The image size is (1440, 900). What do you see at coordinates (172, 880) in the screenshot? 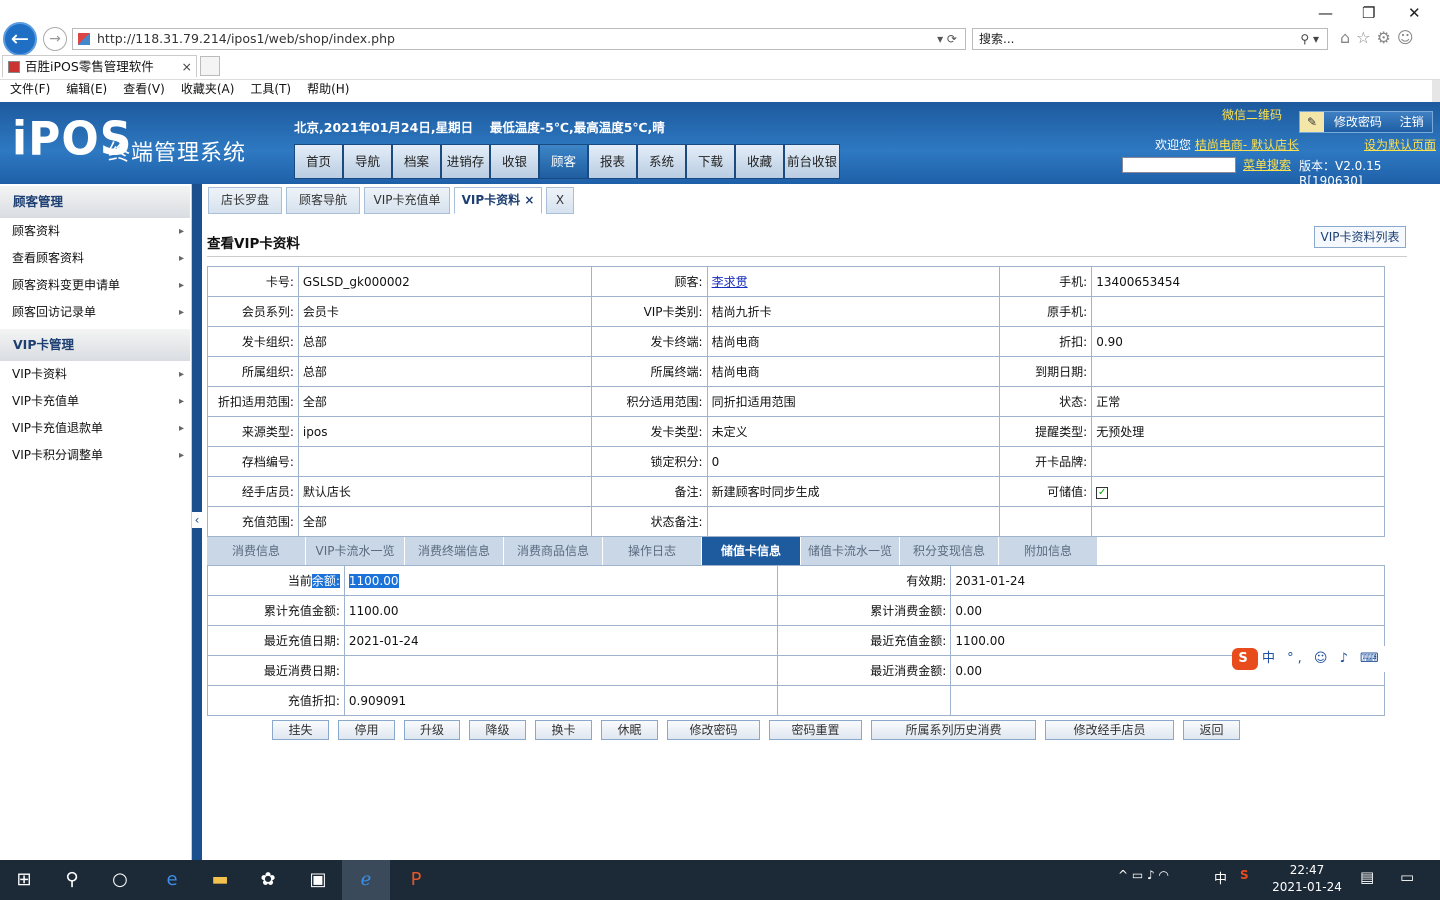
I see `edge-icon: e` at bounding box center [172, 880].